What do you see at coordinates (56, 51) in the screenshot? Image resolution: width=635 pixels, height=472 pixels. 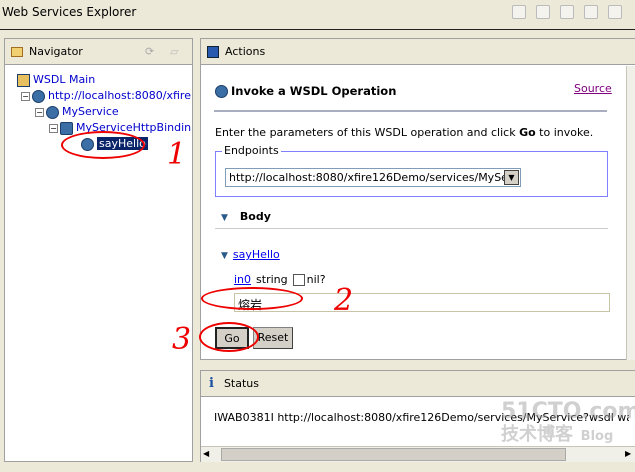 I see `navigator-title: Navigator` at bounding box center [56, 51].